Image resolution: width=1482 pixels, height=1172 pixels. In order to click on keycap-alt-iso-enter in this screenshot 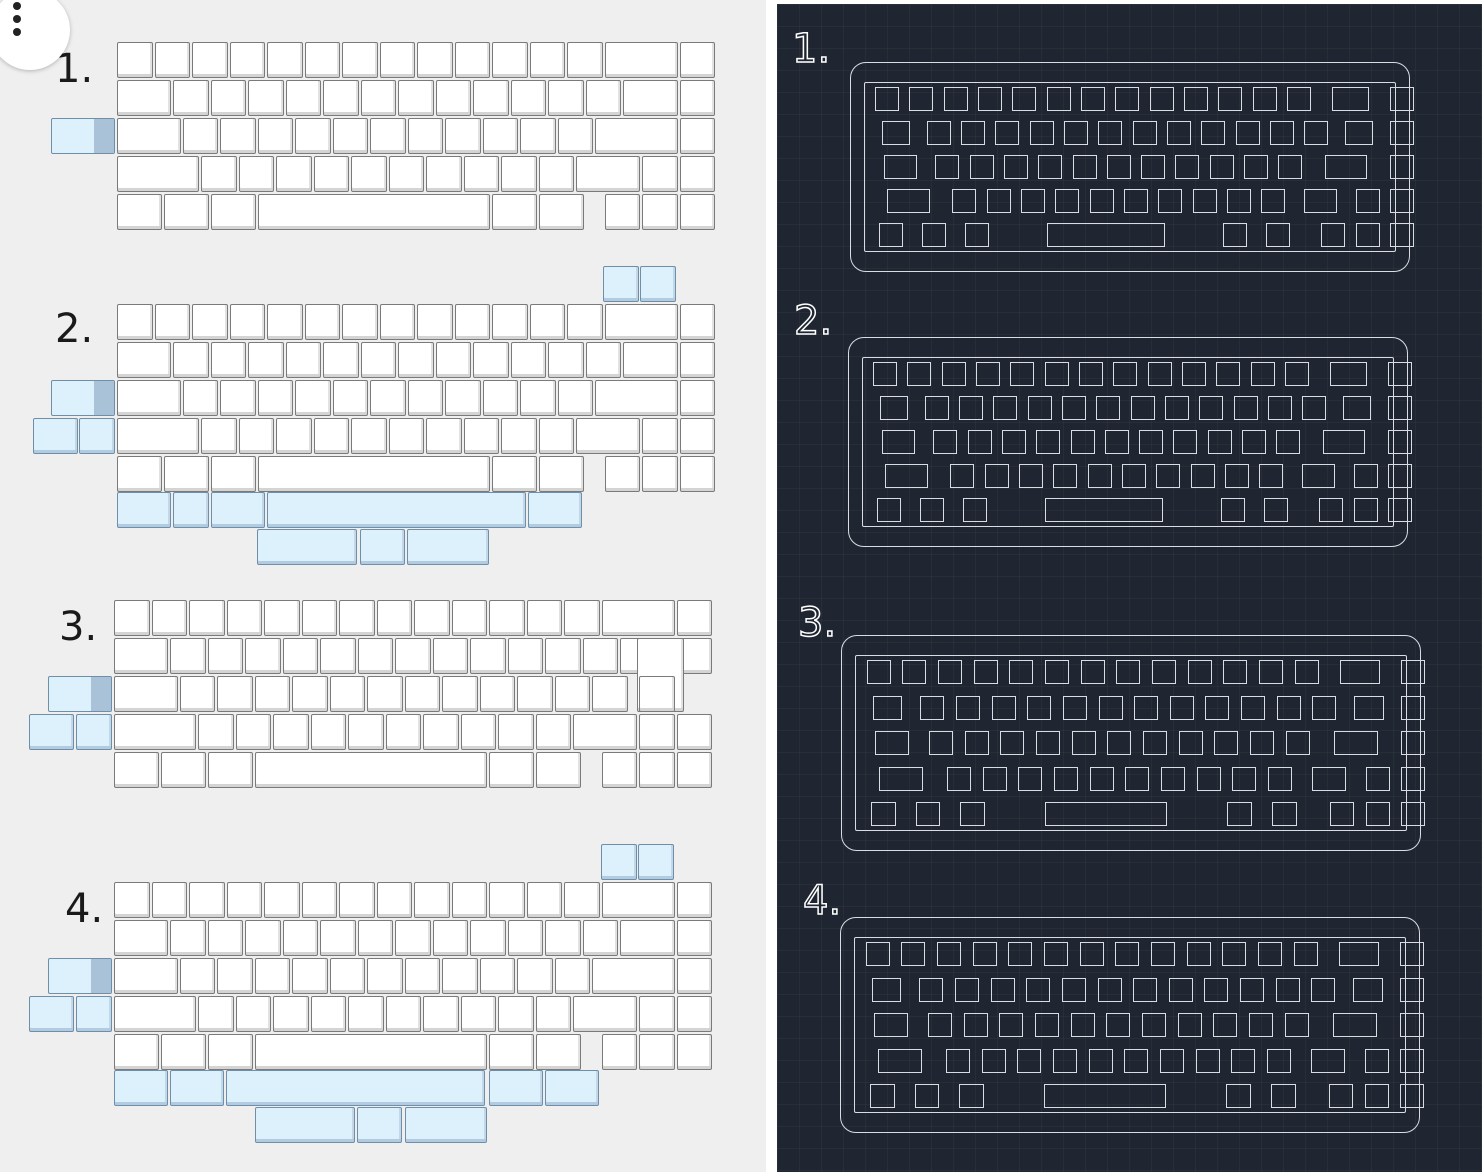, I will do `click(80, 976)`.